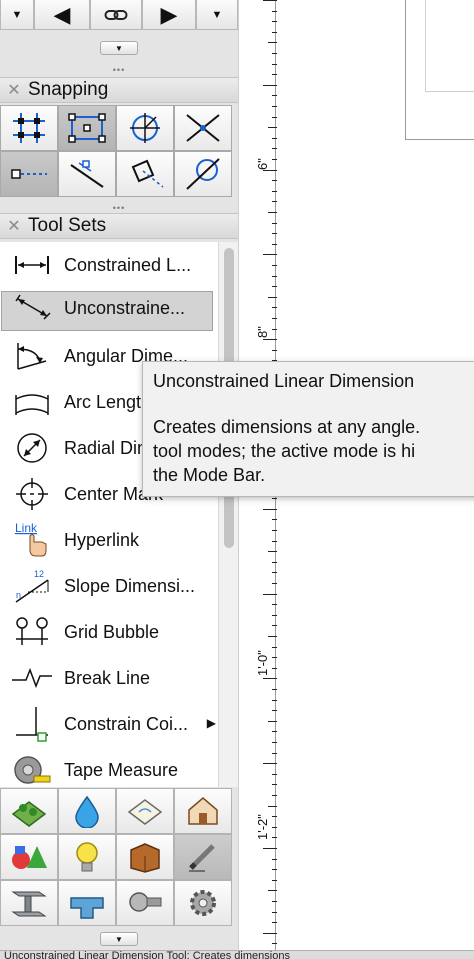  What do you see at coordinates (108, 401) in the screenshot?
I see `tool-label: Arc Length` at bounding box center [108, 401].